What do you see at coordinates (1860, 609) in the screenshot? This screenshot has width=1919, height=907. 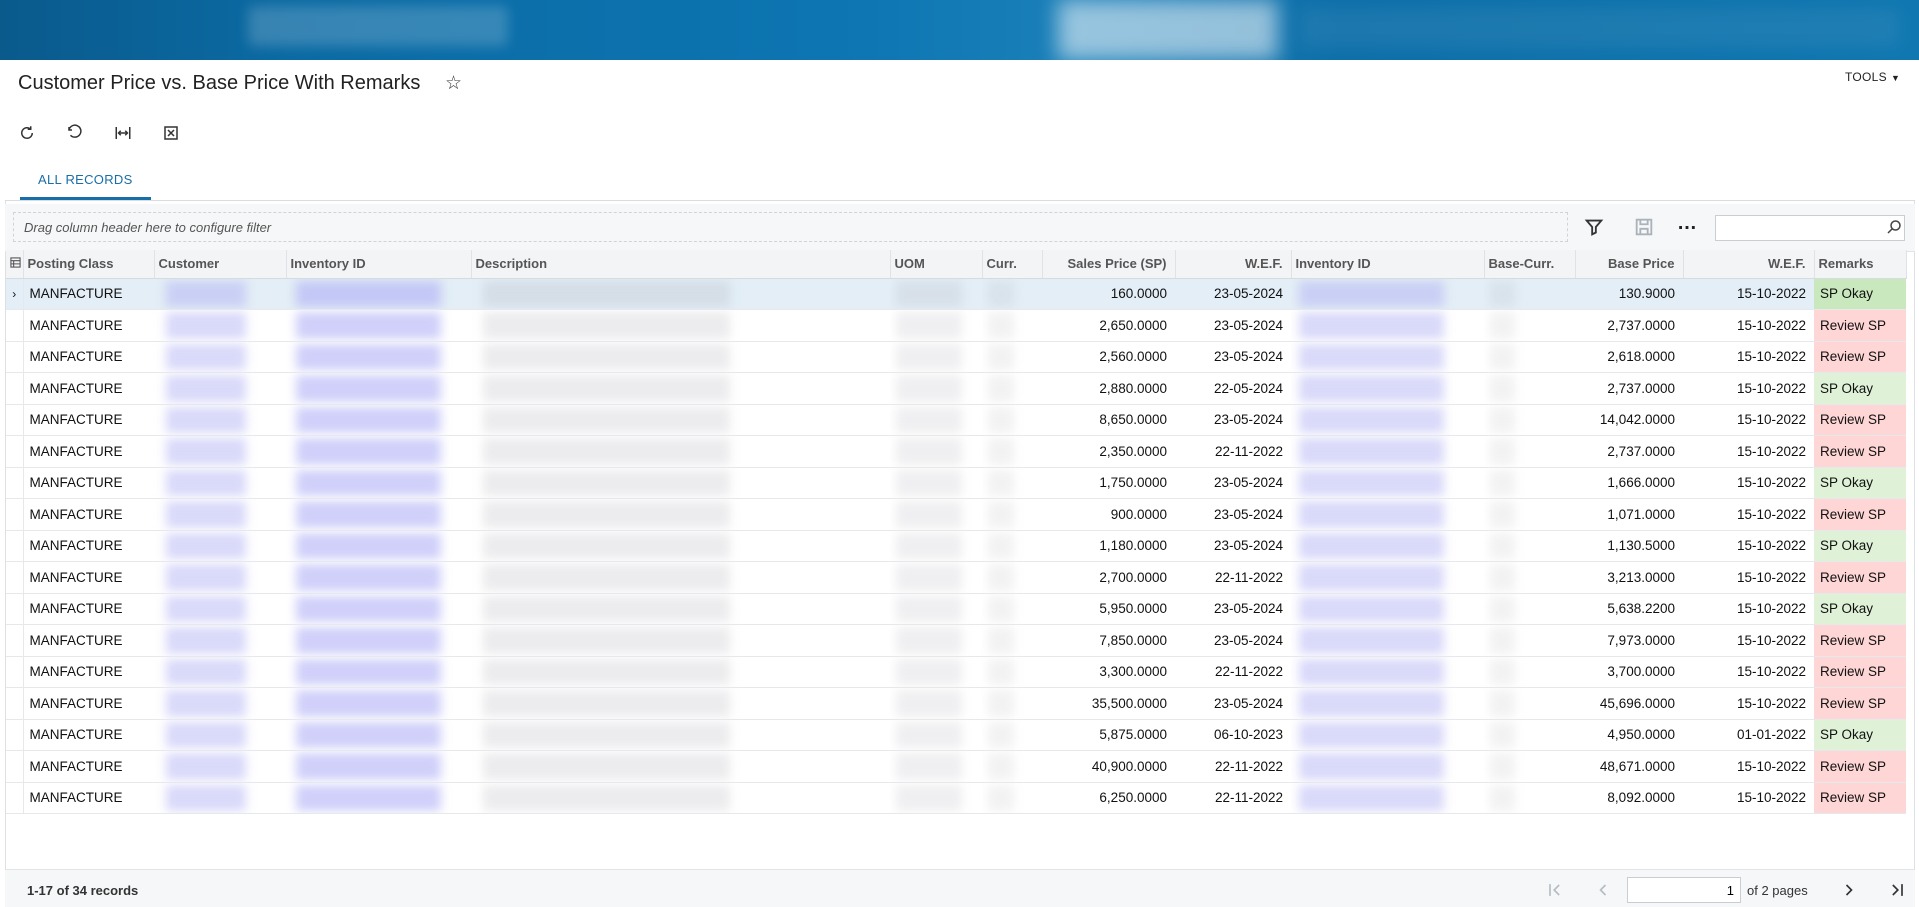 I see `remarks-cell: SP Okay` at bounding box center [1860, 609].